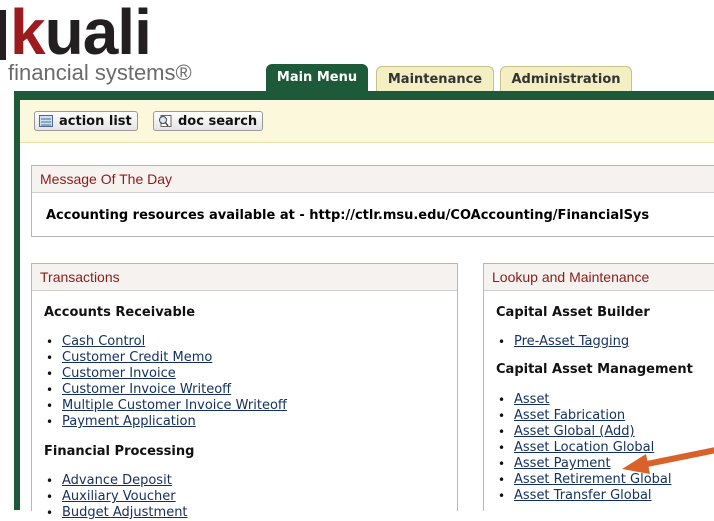 Image resolution: width=714 pixels, height=521 pixels. What do you see at coordinates (174, 405) in the screenshot?
I see `link-multiple-customer-invoice-writeoff: Multiple Customer Invoice Writeoff` at bounding box center [174, 405].